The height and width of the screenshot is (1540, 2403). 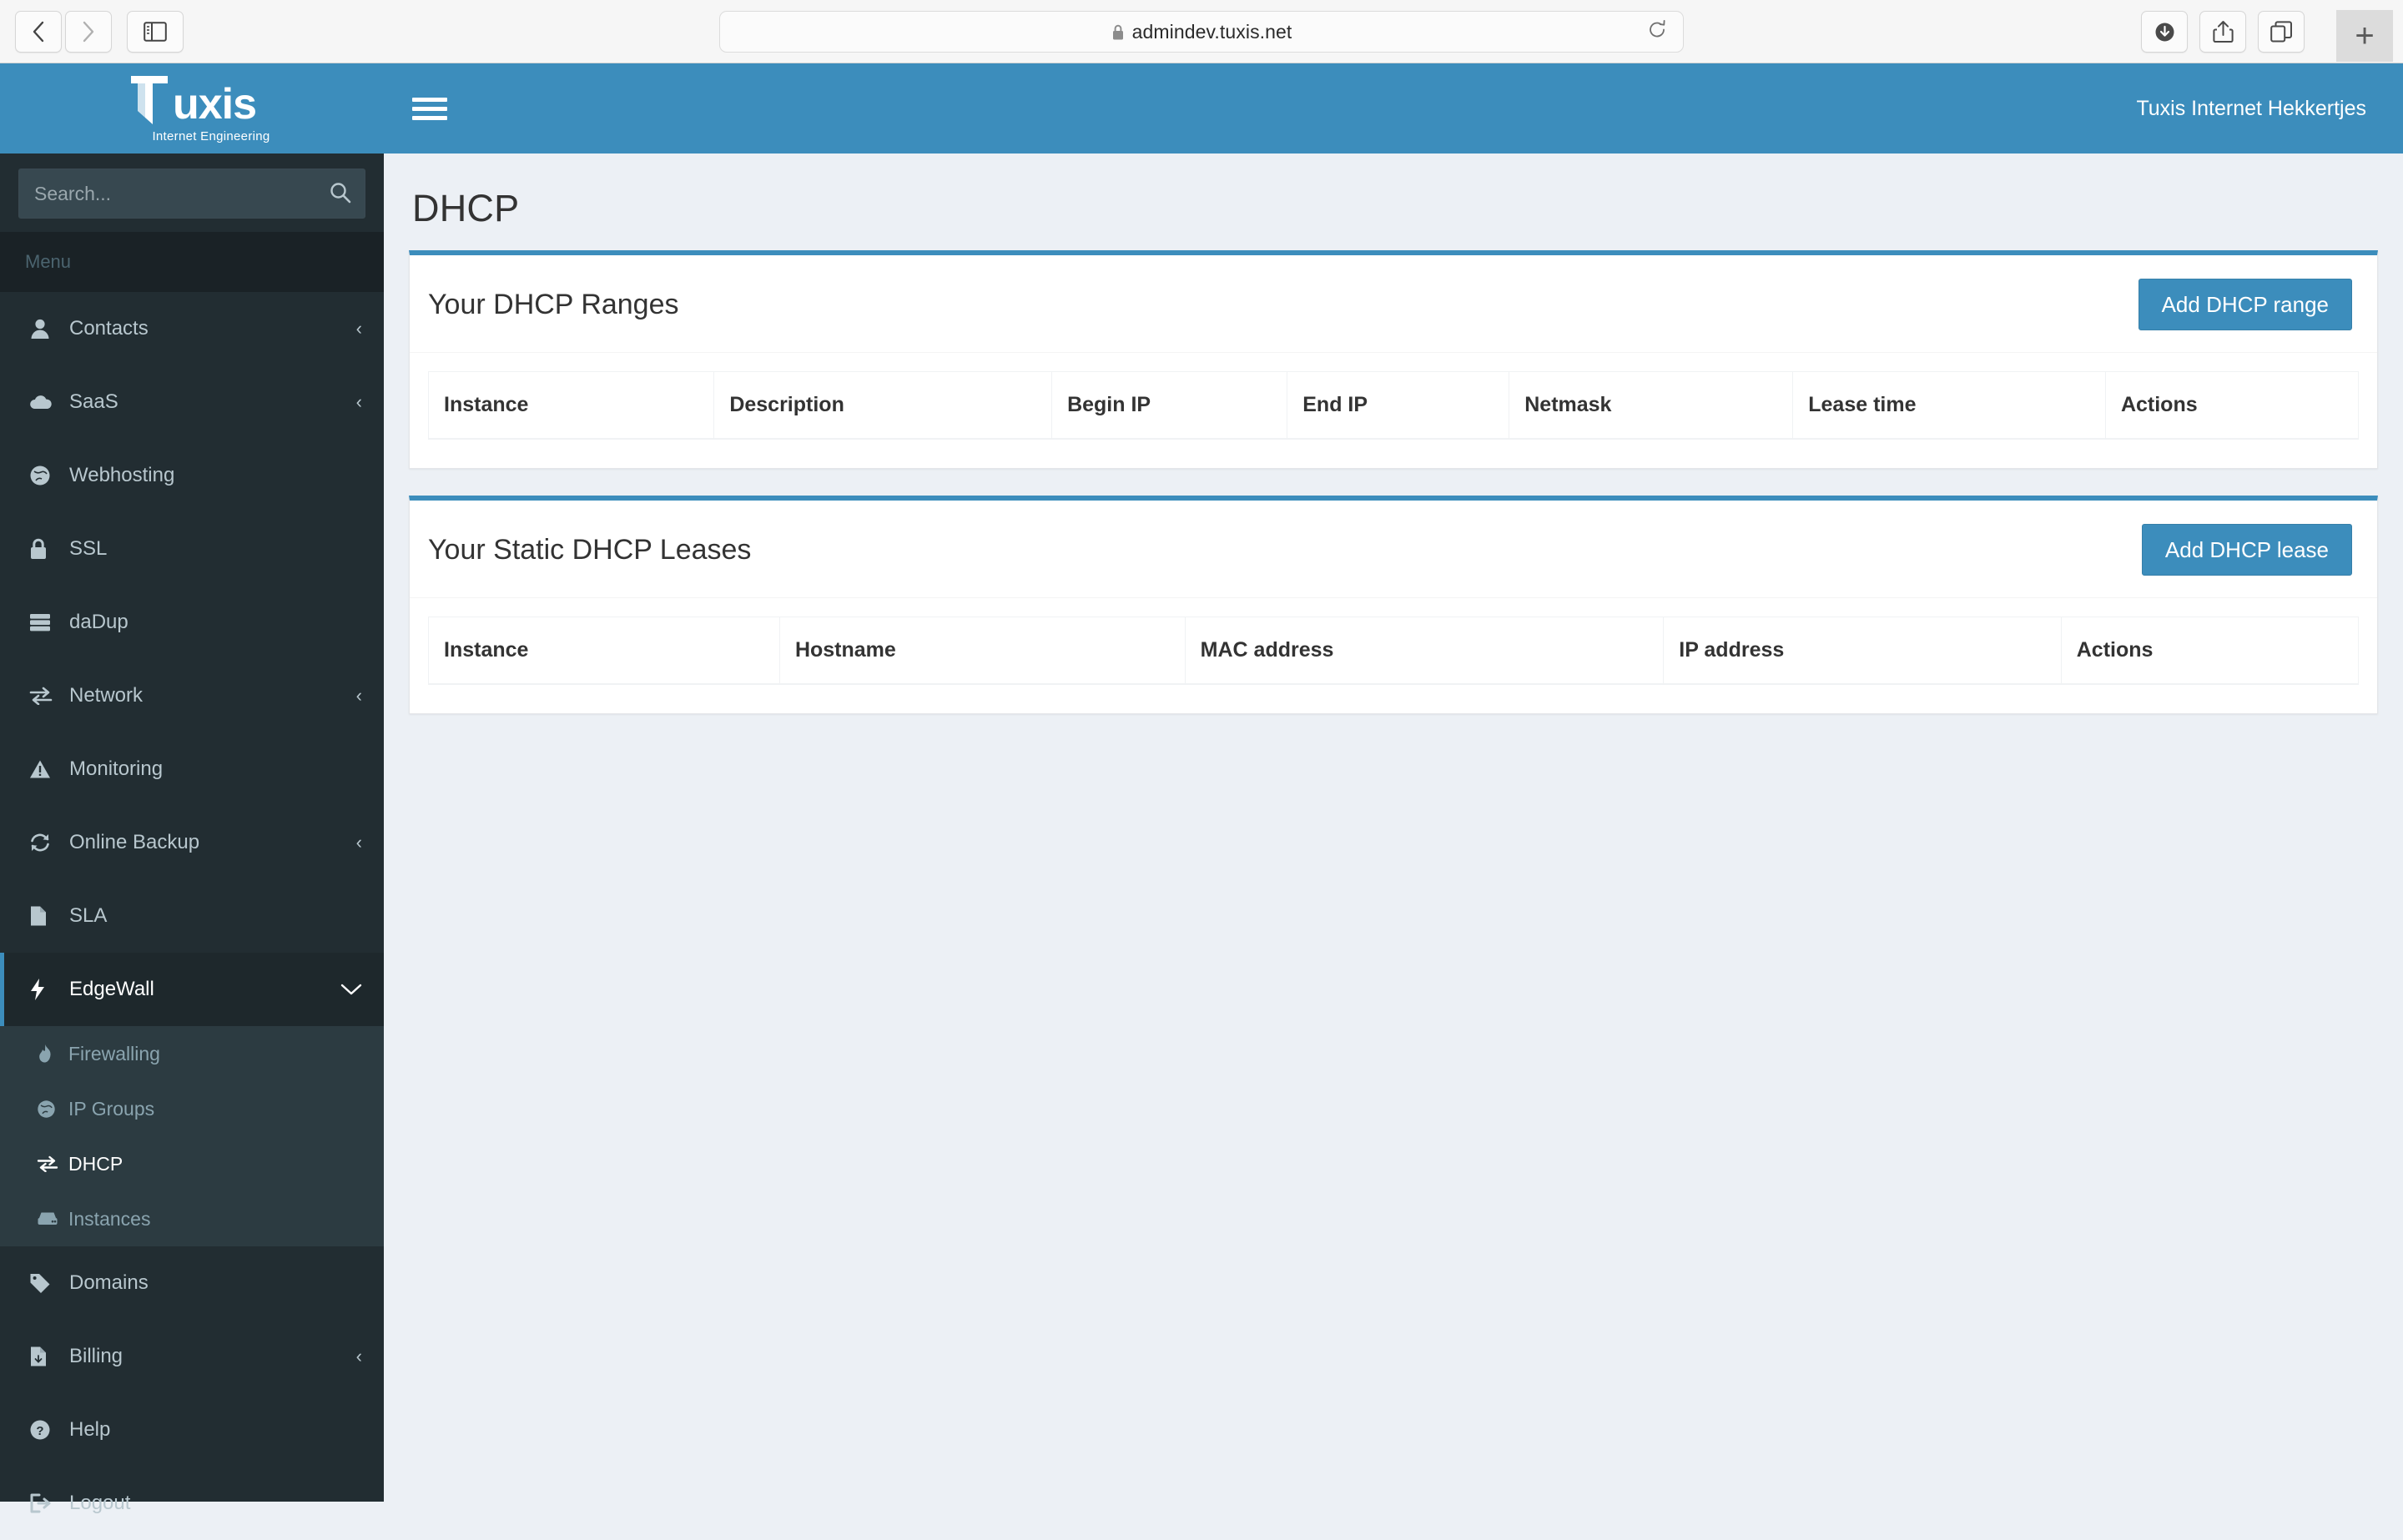 I want to click on chevron-left-icon, so click(x=38, y=31).